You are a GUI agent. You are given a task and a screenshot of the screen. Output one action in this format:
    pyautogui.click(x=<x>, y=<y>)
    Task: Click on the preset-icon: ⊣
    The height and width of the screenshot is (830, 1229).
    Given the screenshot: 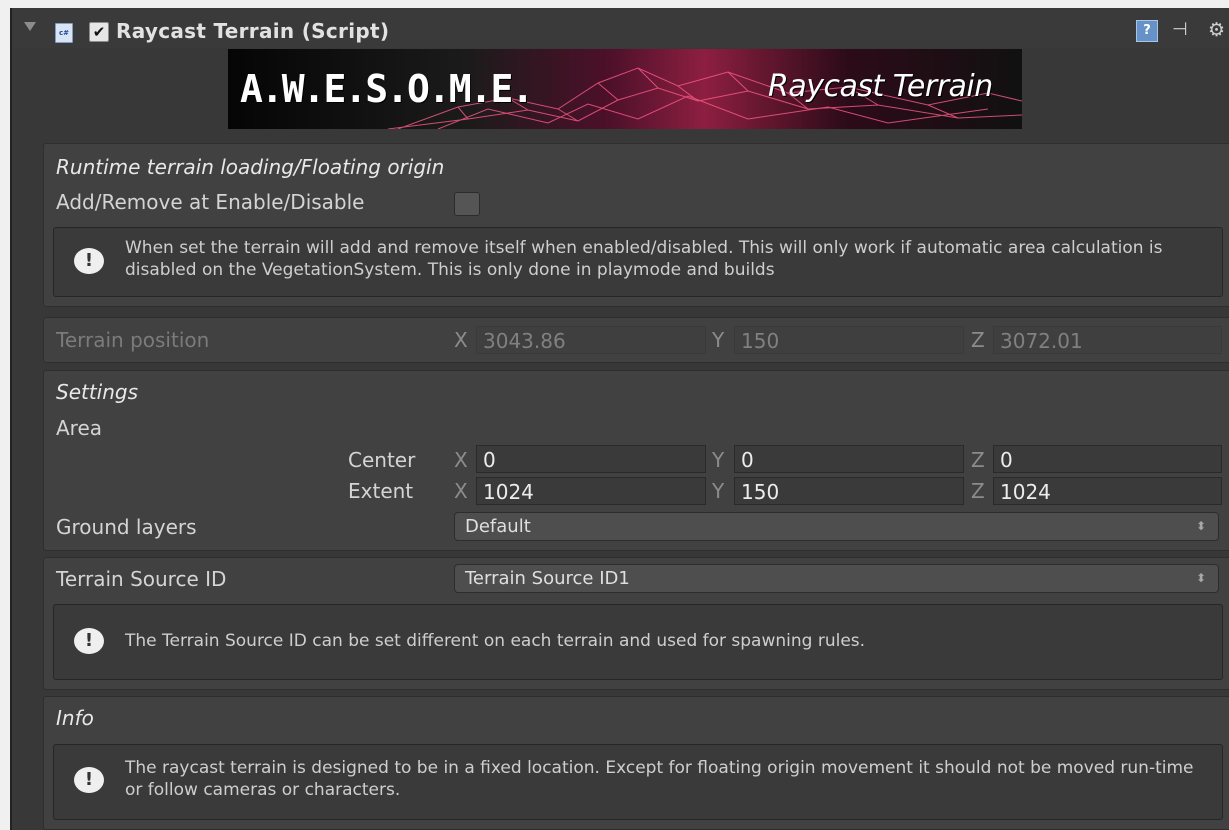 What is the action you would take?
    pyautogui.click(x=1182, y=30)
    